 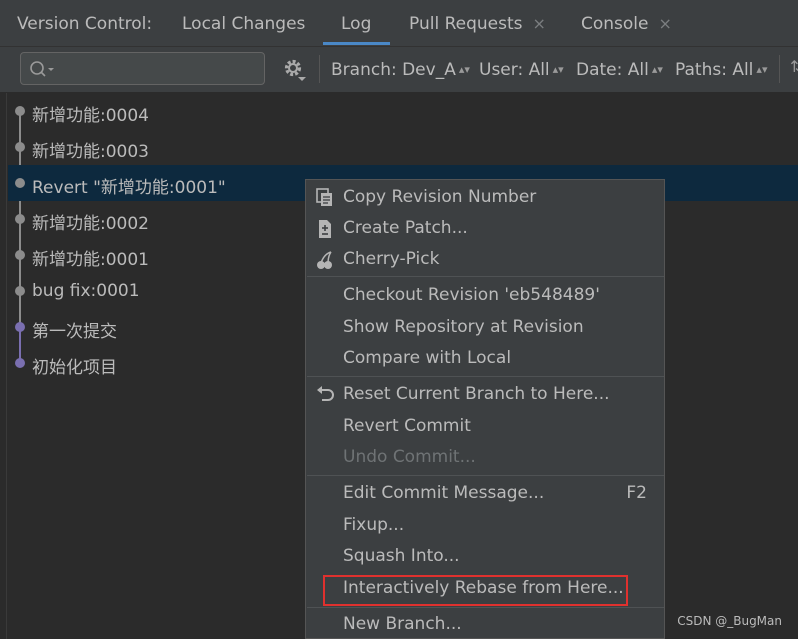 What do you see at coordinates (90, 116) in the screenshot?
I see `commit-message: 新增功能:0004` at bounding box center [90, 116].